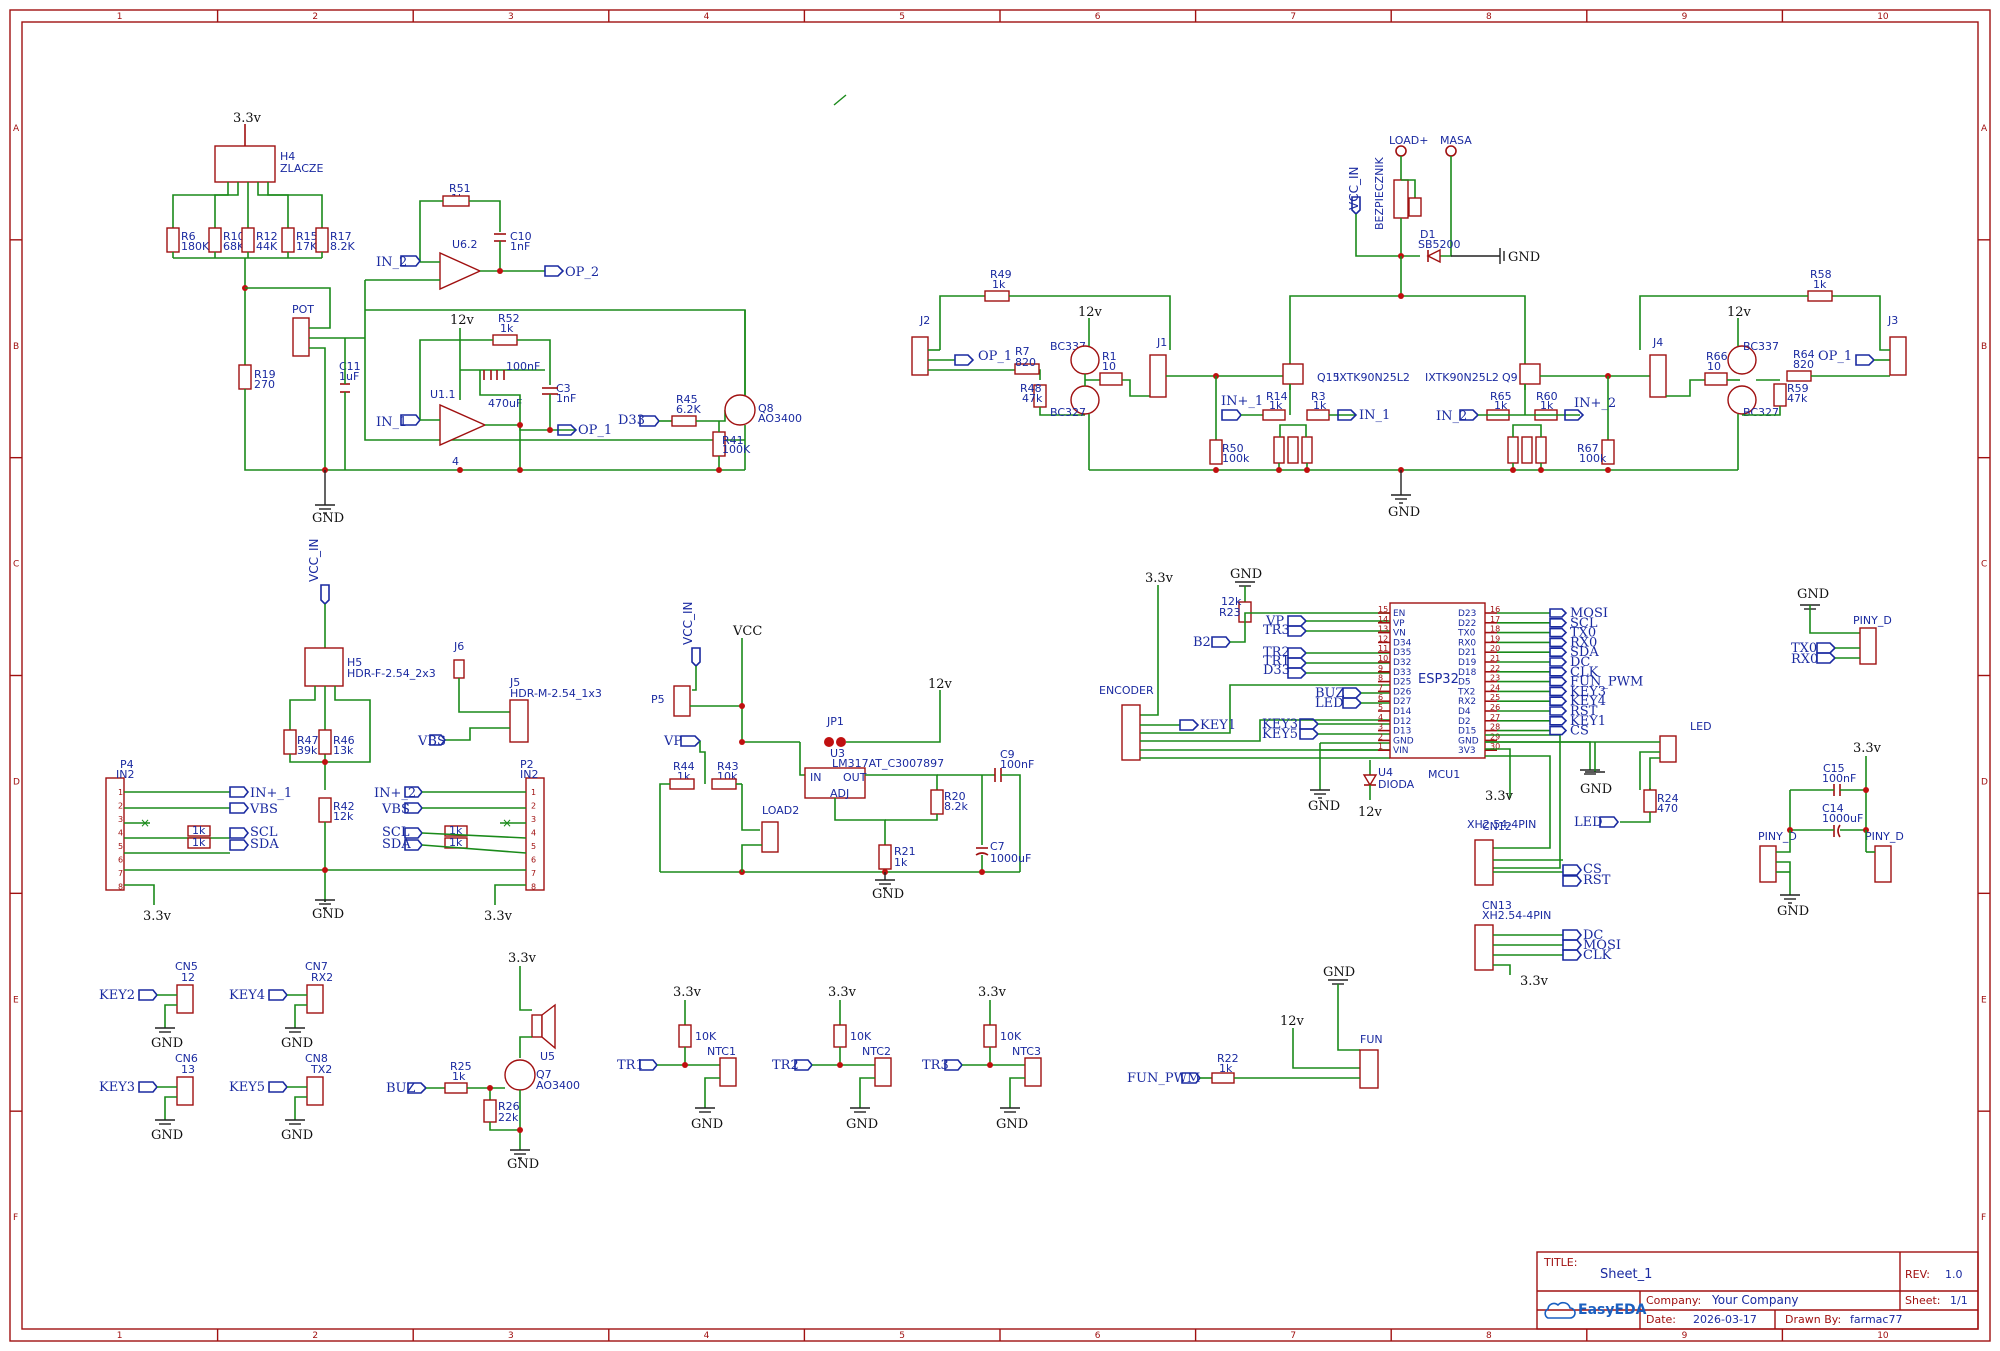  Describe the element at coordinates (1415, 207) in the screenshot. I see `fuse-body` at that location.